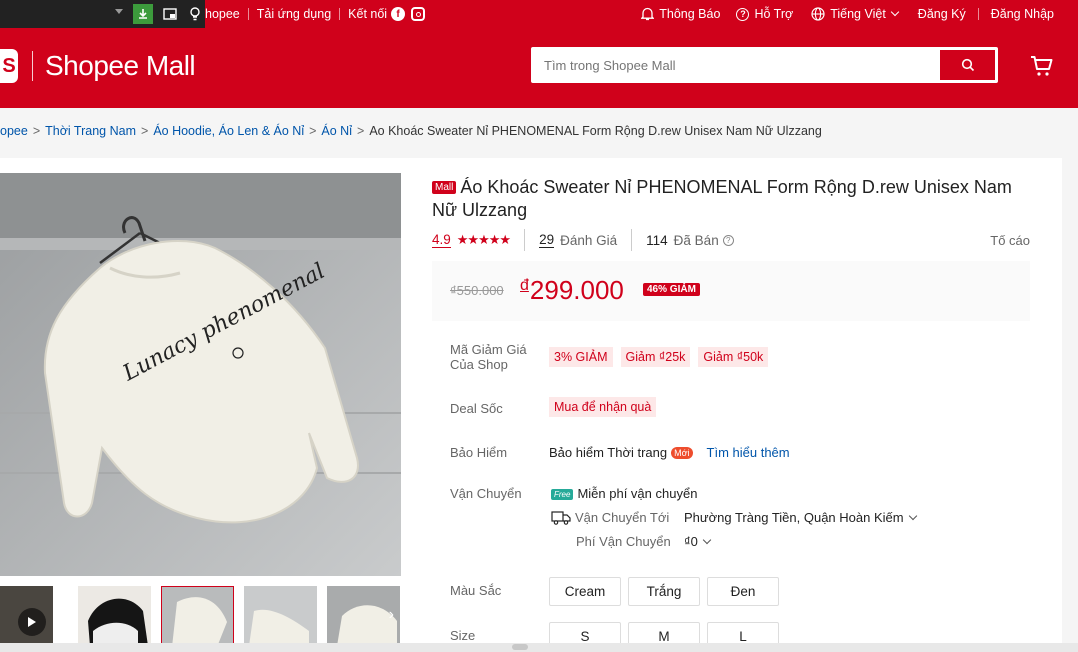 The width and height of the screenshot is (1078, 652). Describe the element at coordinates (690, 14) in the screenshot. I see `notifications-label: Thông Báo` at that location.